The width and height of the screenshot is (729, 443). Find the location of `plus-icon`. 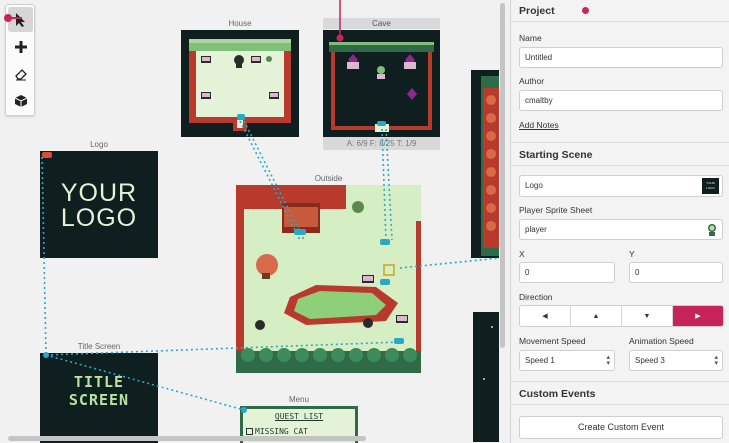

plus-icon is located at coordinates (20, 46).